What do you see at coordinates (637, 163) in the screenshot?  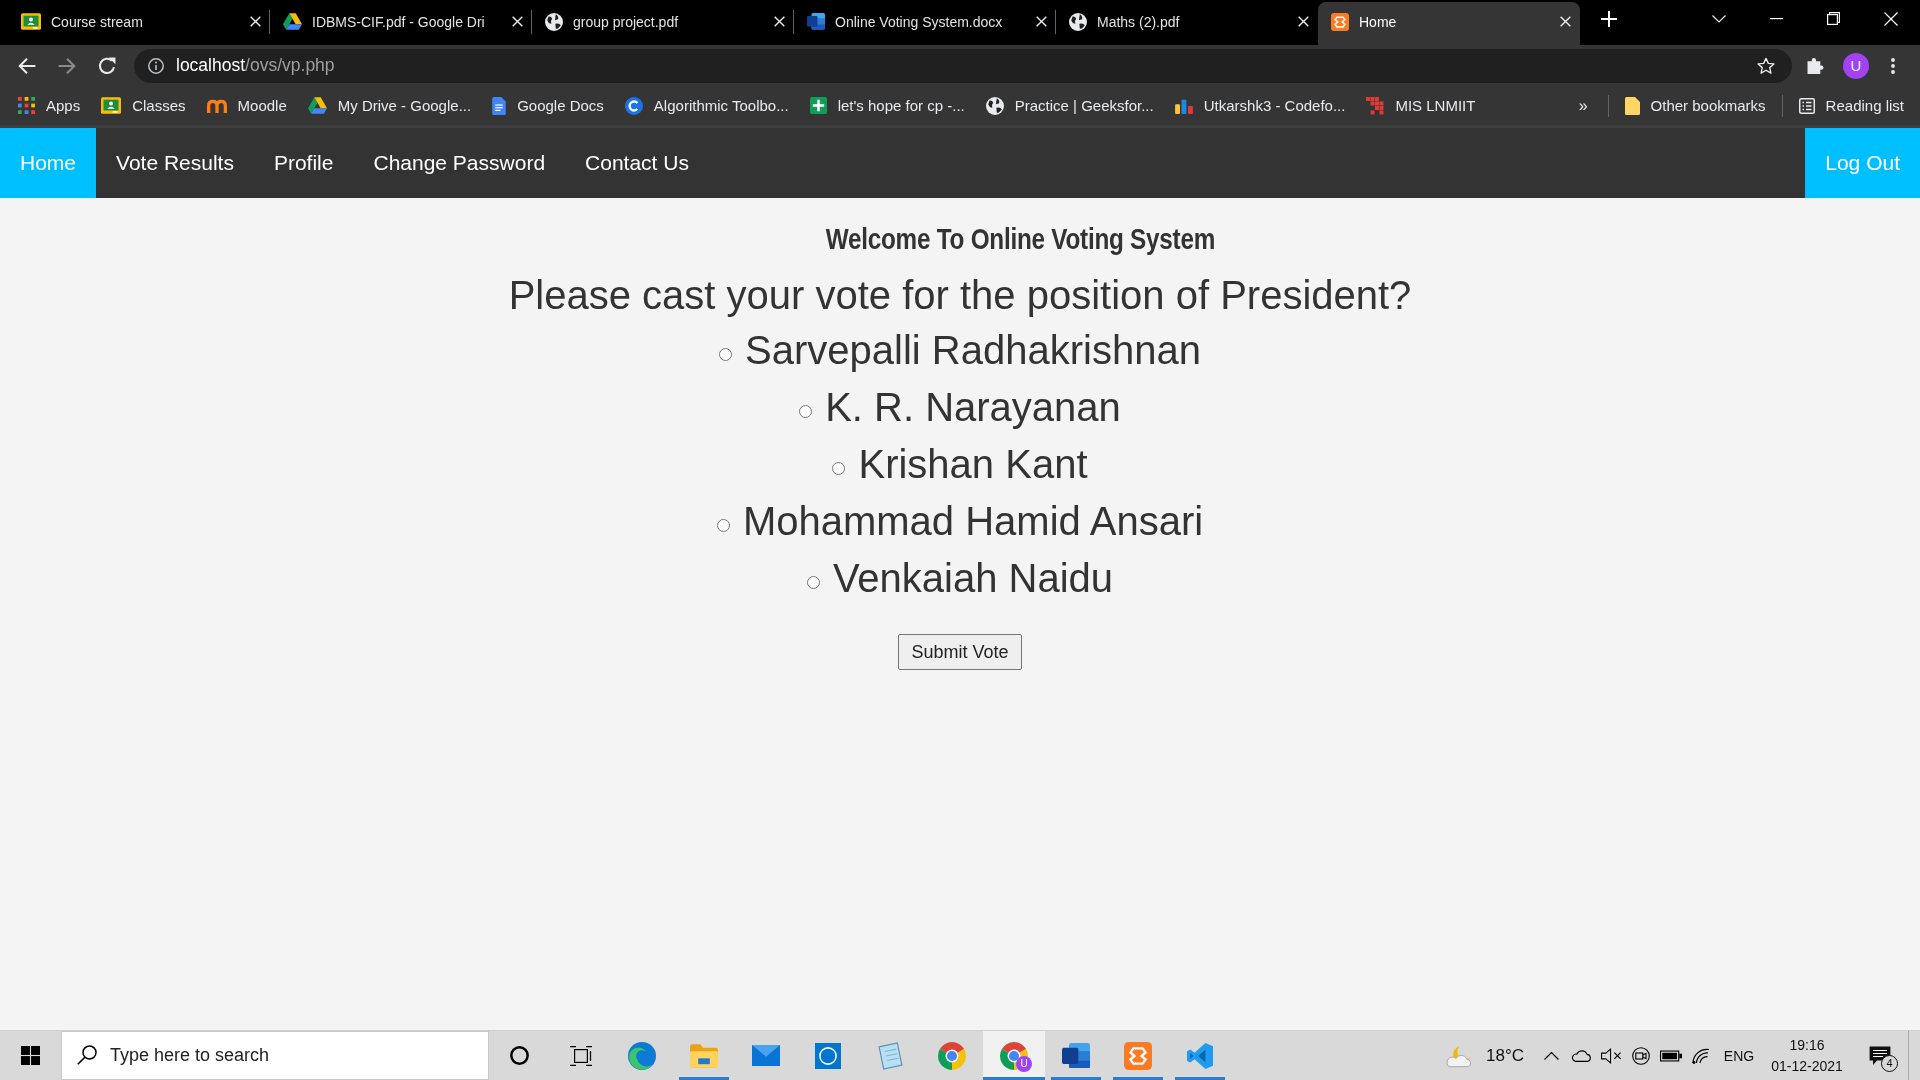 I see `nav-link: Contact Us` at bounding box center [637, 163].